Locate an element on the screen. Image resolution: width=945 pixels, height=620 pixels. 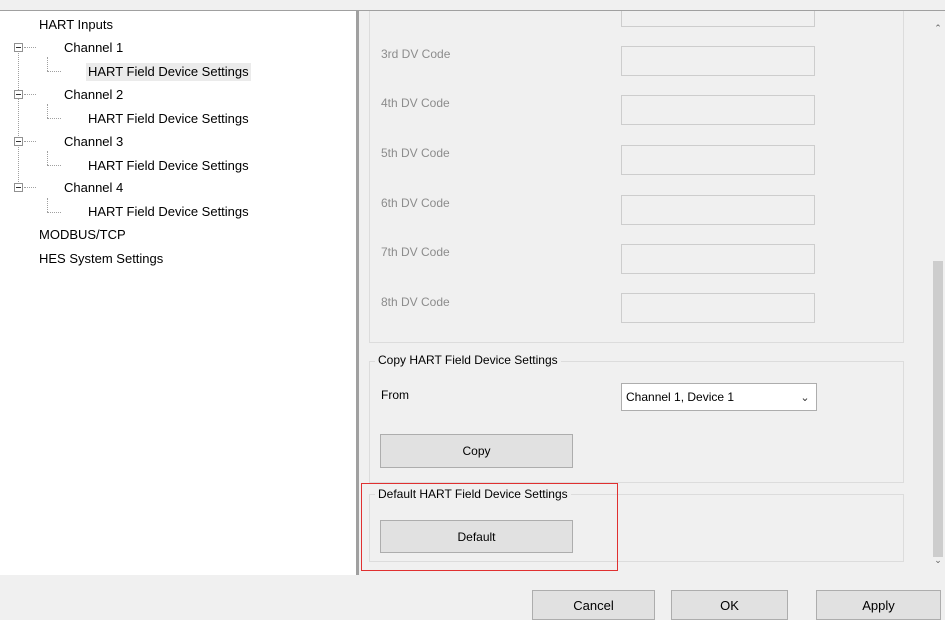
tree-item-hes-system-settings: HES System Settings is located at coordinates (101, 259).